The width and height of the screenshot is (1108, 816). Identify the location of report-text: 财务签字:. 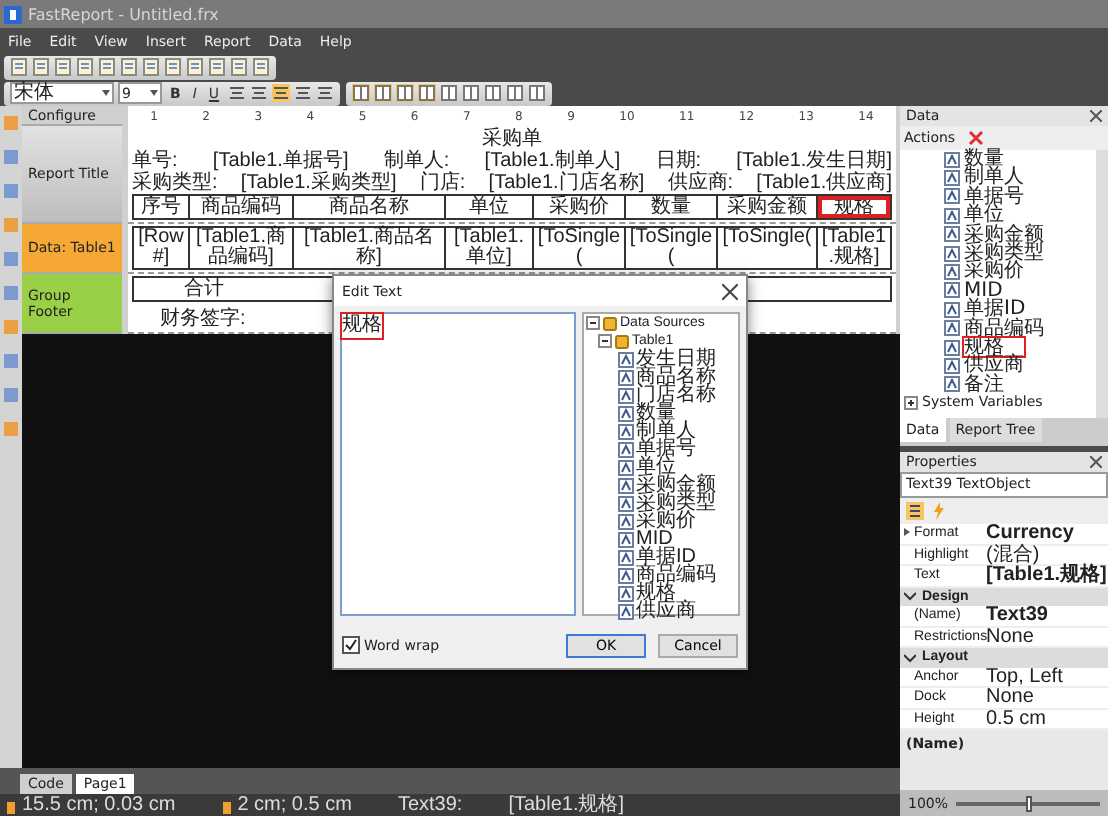
(203, 319).